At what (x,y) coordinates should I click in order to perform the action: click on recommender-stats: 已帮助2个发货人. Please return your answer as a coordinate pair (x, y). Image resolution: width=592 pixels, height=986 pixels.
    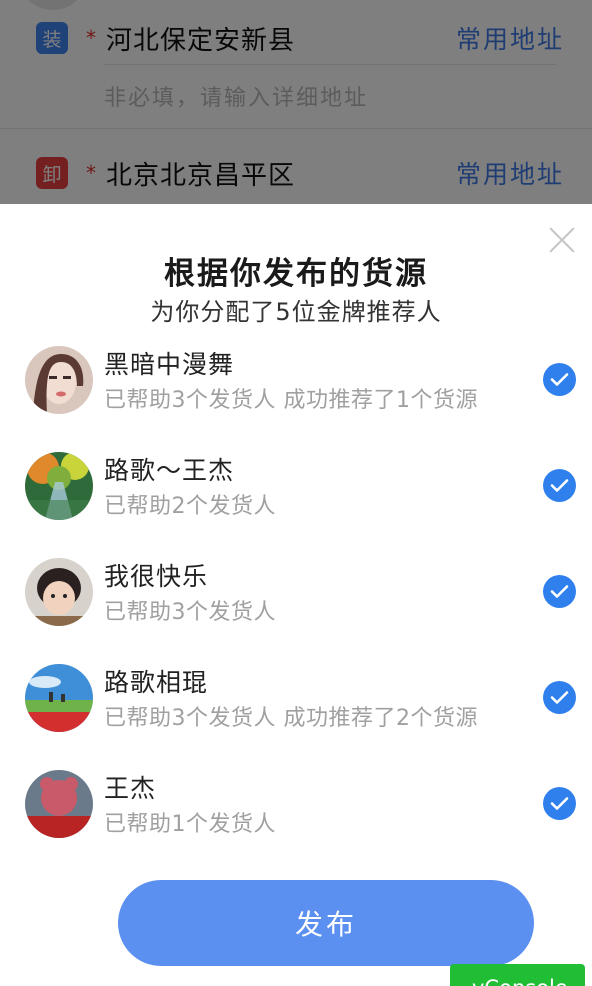
    Looking at the image, I should click on (190, 506).